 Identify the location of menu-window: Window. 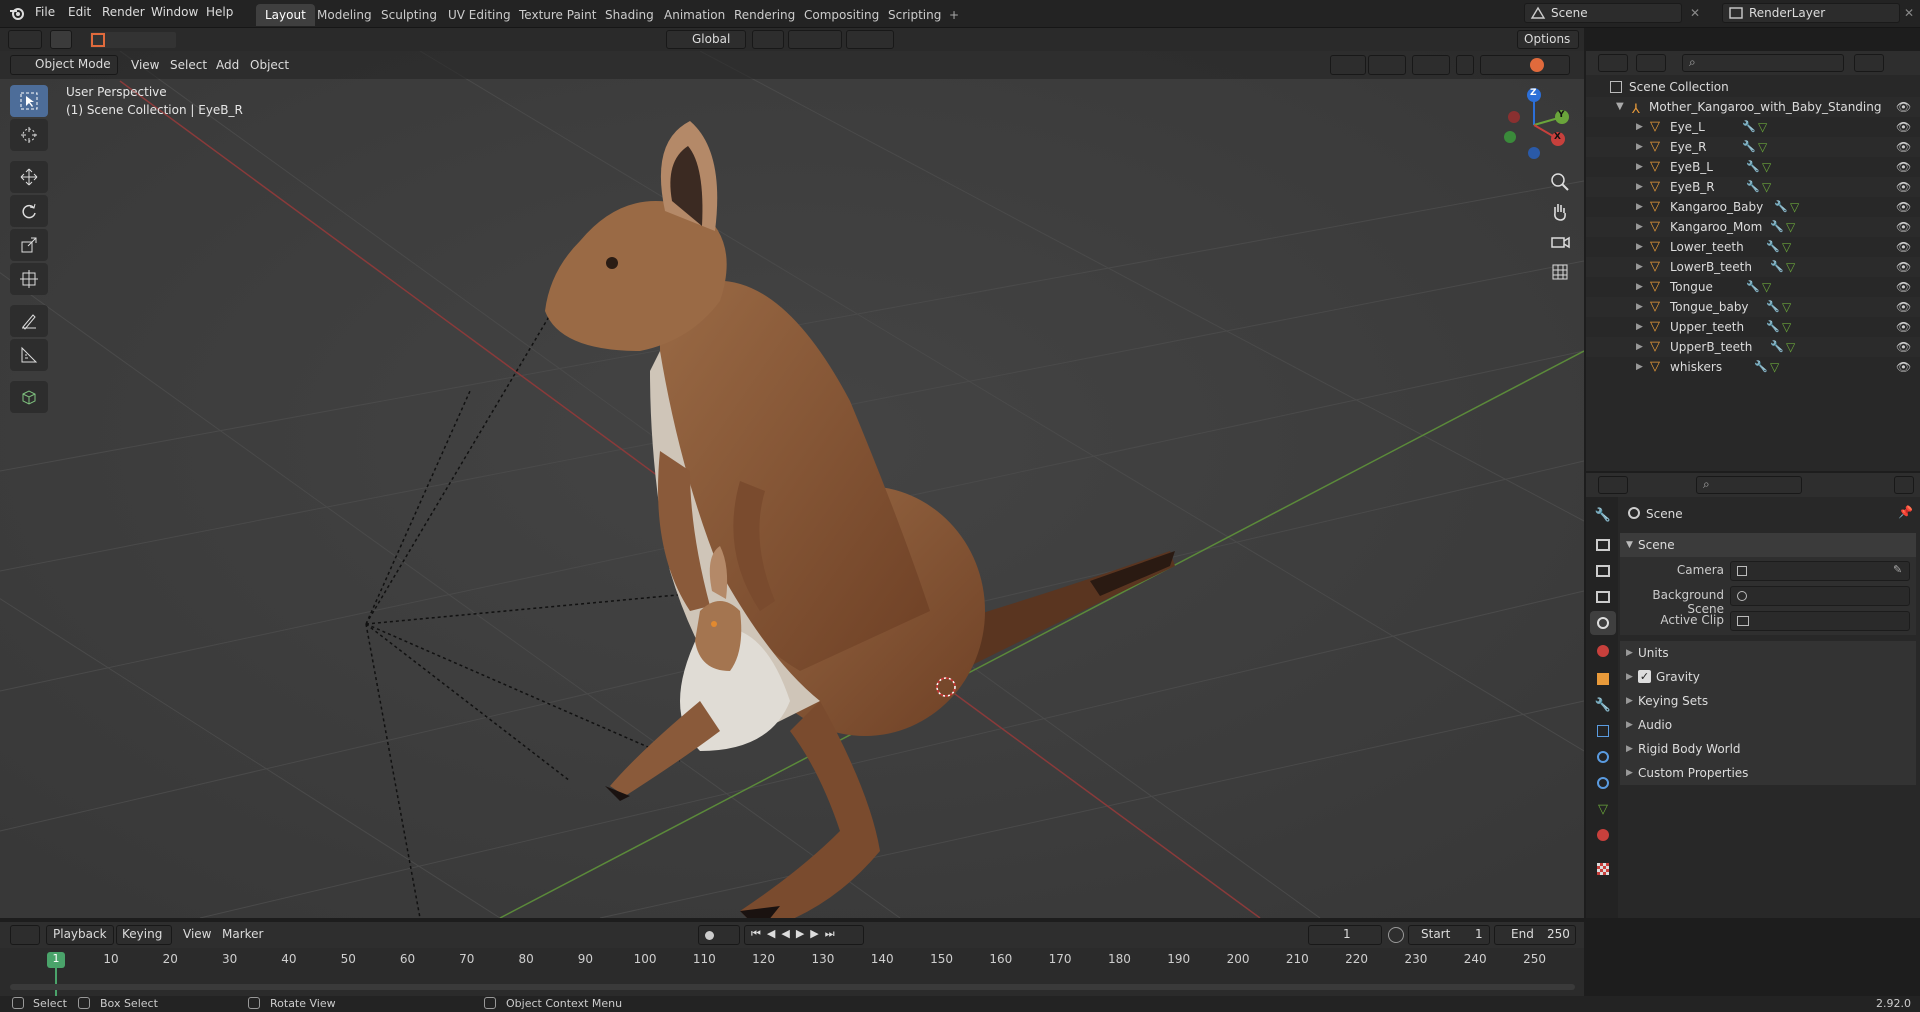
(174, 12).